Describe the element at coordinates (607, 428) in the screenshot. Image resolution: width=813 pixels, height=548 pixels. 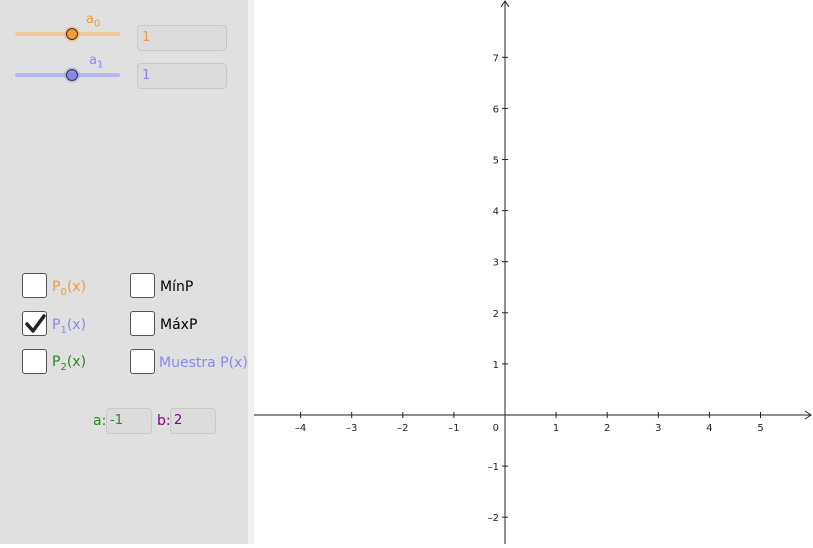
I see `x-tick-label: 2` at that location.